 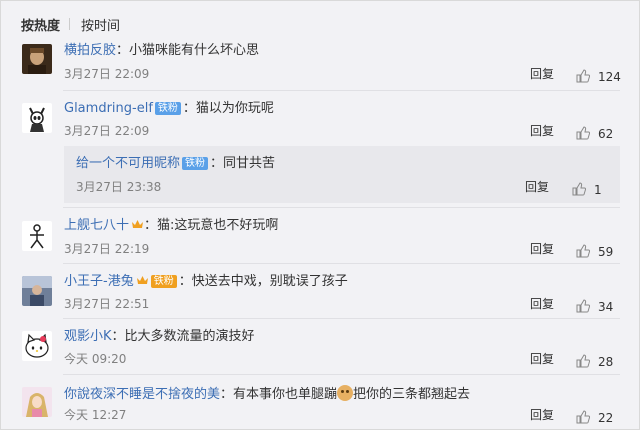 I want to click on like-count: 124, so click(x=609, y=77).